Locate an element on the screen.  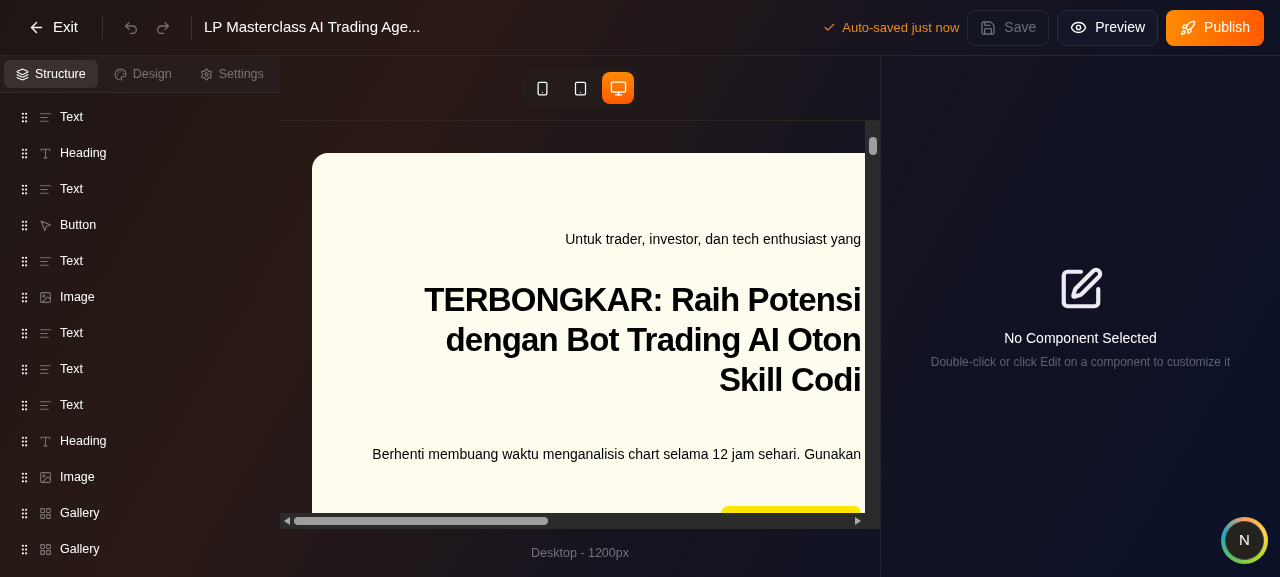
monitor-icon is located at coordinates (618, 88).